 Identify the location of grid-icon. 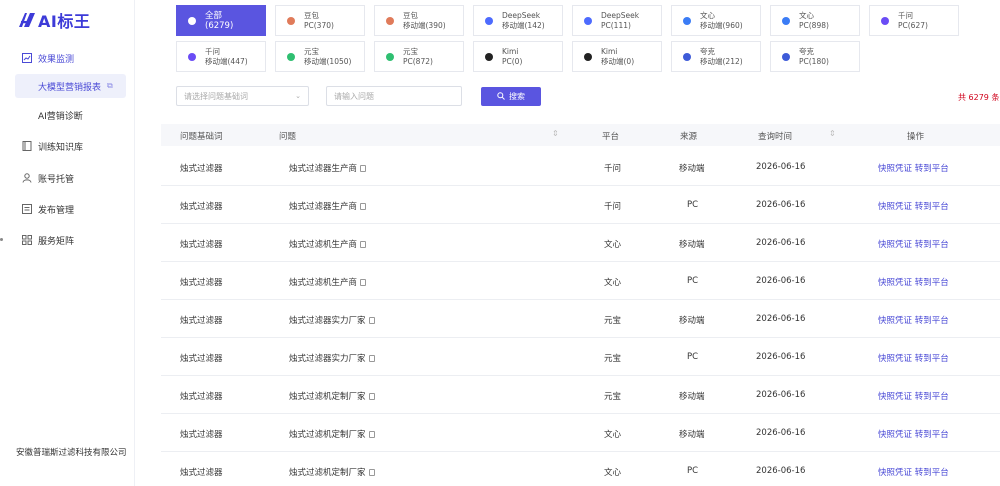
(27, 240).